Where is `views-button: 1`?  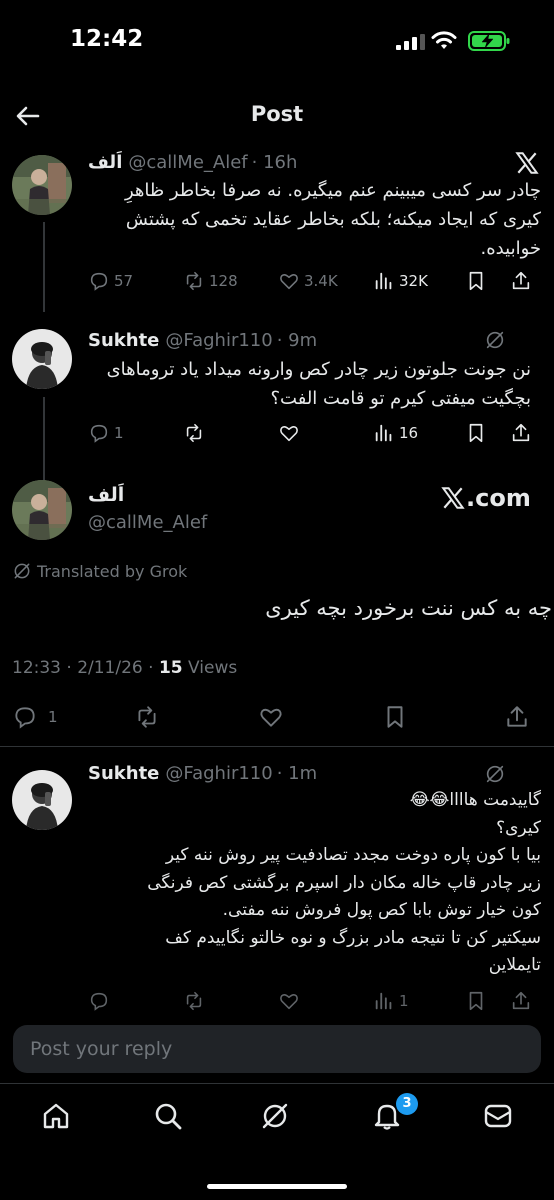
views-button: 1 is located at coordinates (419, 1001).